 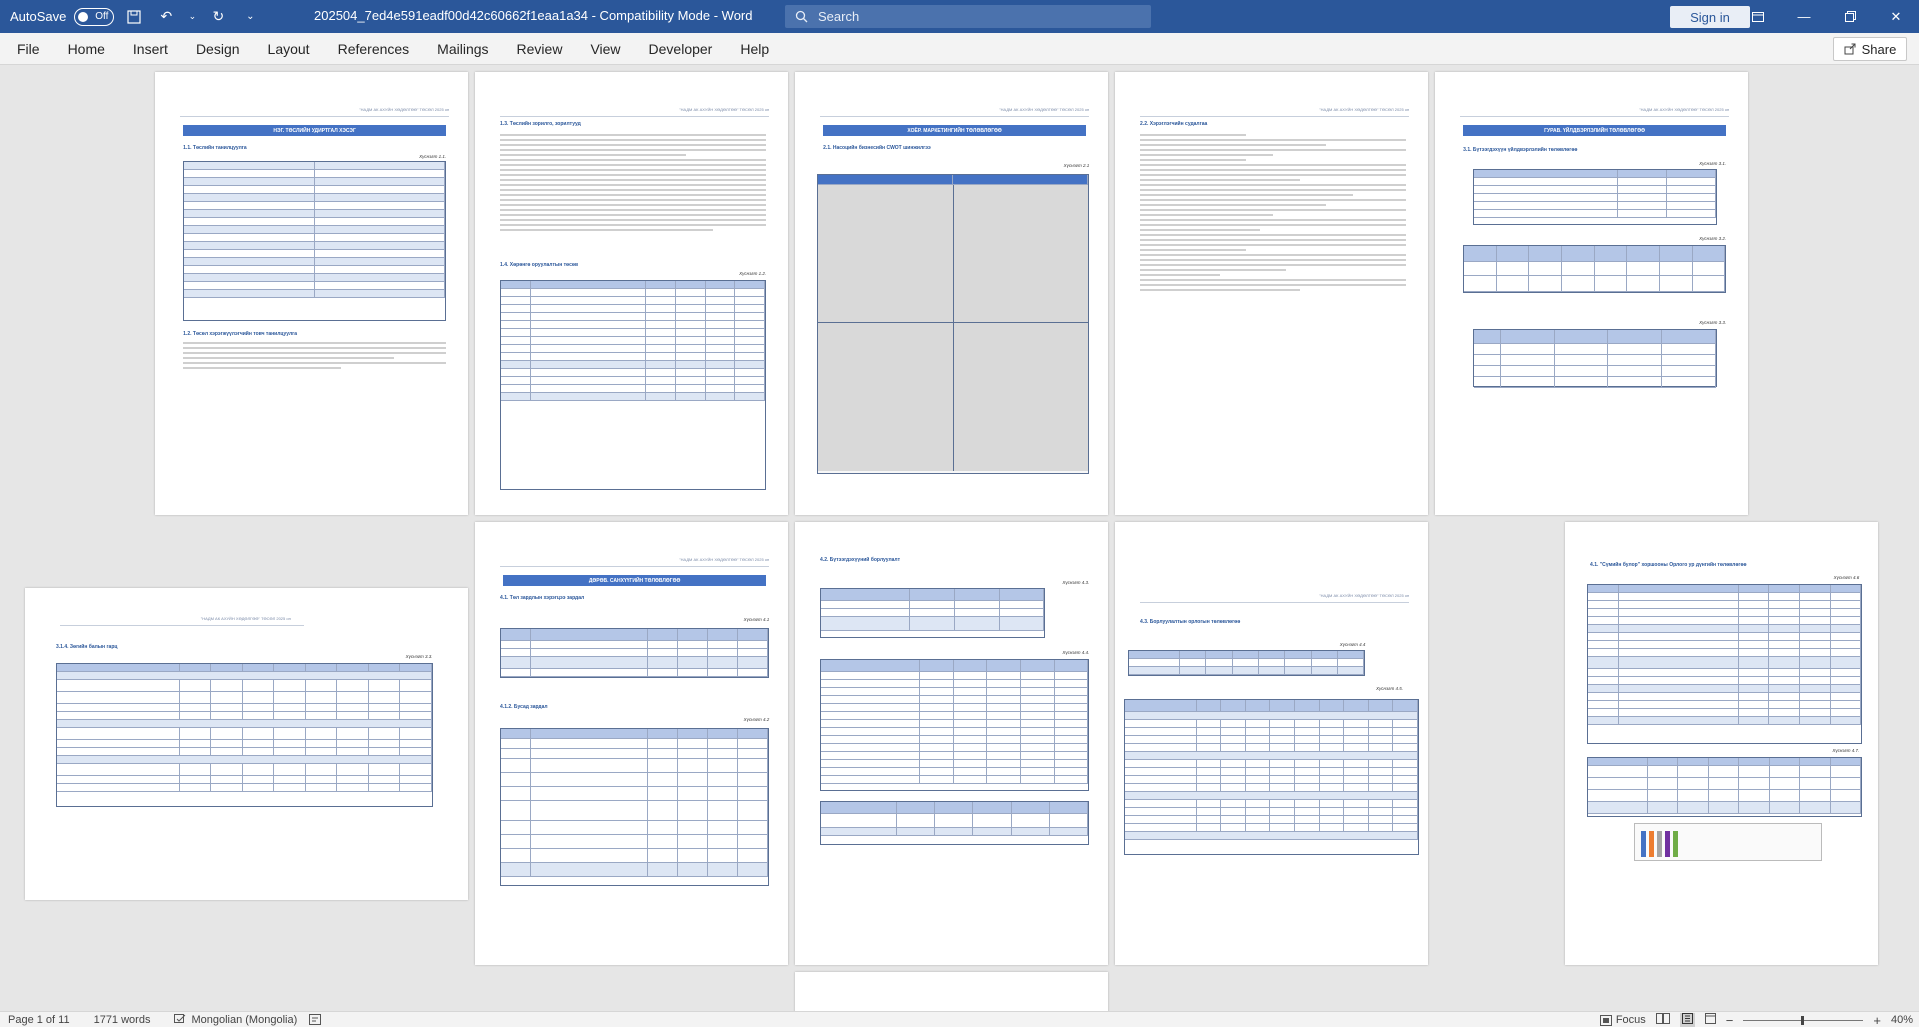 I want to click on page-count: Page 1 of 11, so click(x=39, y=1020).